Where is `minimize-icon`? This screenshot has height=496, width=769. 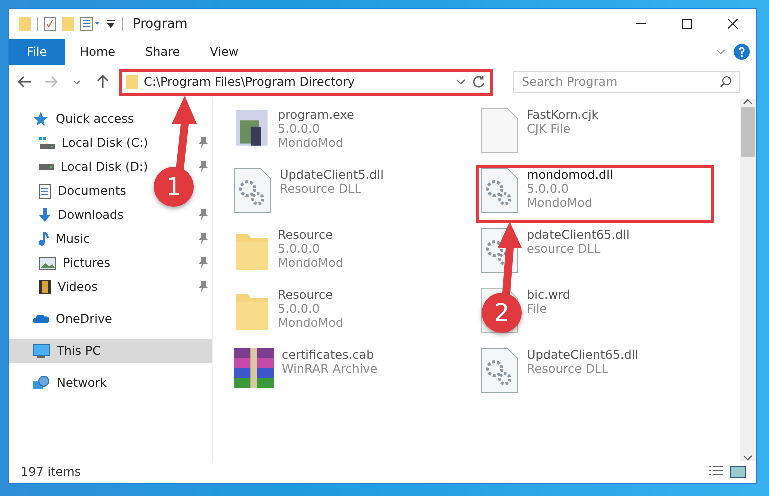
minimize-icon is located at coordinates (641, 24).